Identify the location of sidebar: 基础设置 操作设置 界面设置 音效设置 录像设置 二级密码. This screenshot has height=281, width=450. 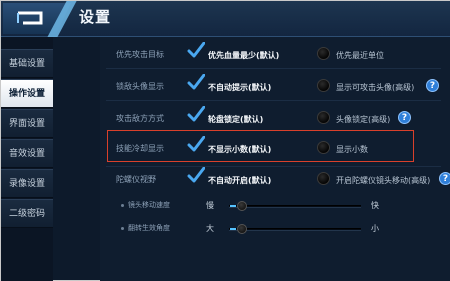
(27, 159).